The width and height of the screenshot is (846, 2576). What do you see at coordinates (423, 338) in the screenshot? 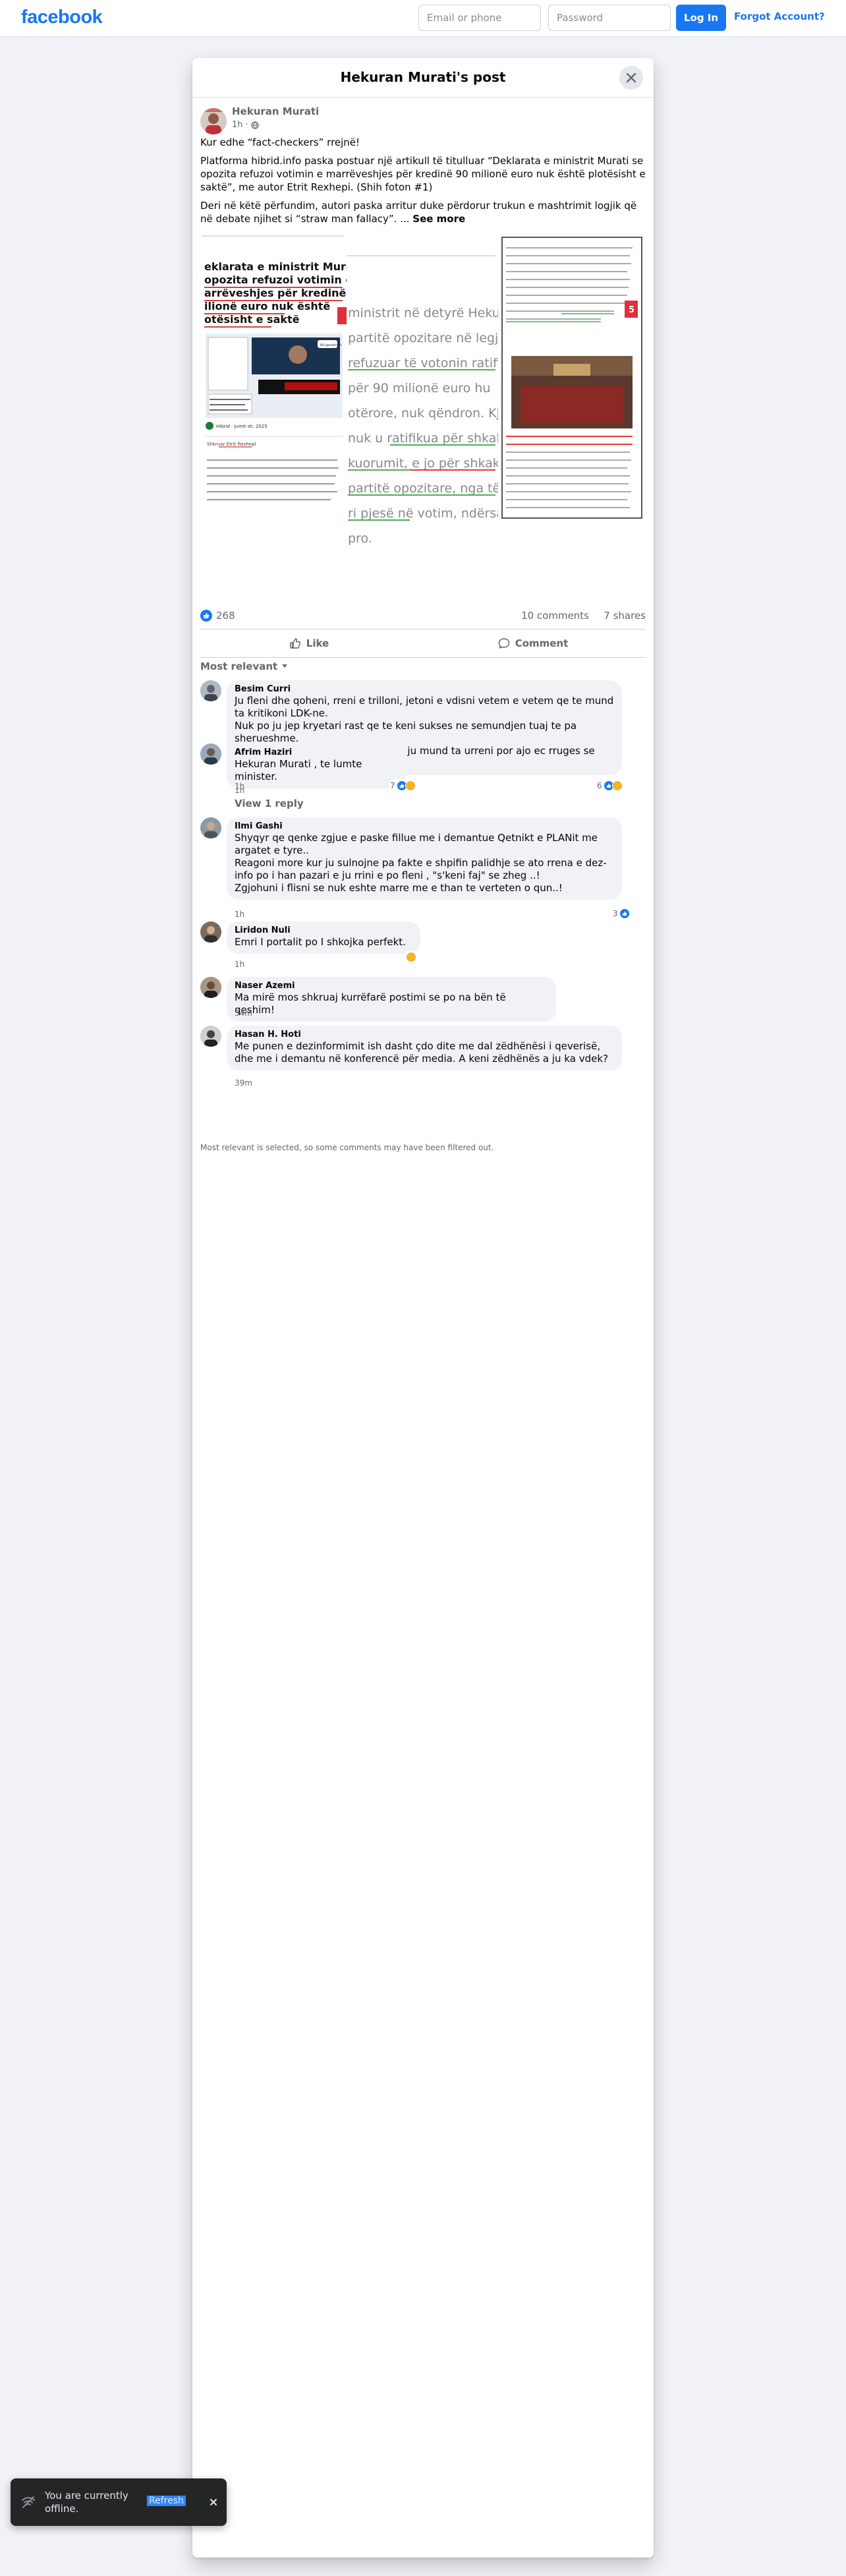
I see `photo2-line: partitë opozitare në legj` at bounding box center [423, 338].